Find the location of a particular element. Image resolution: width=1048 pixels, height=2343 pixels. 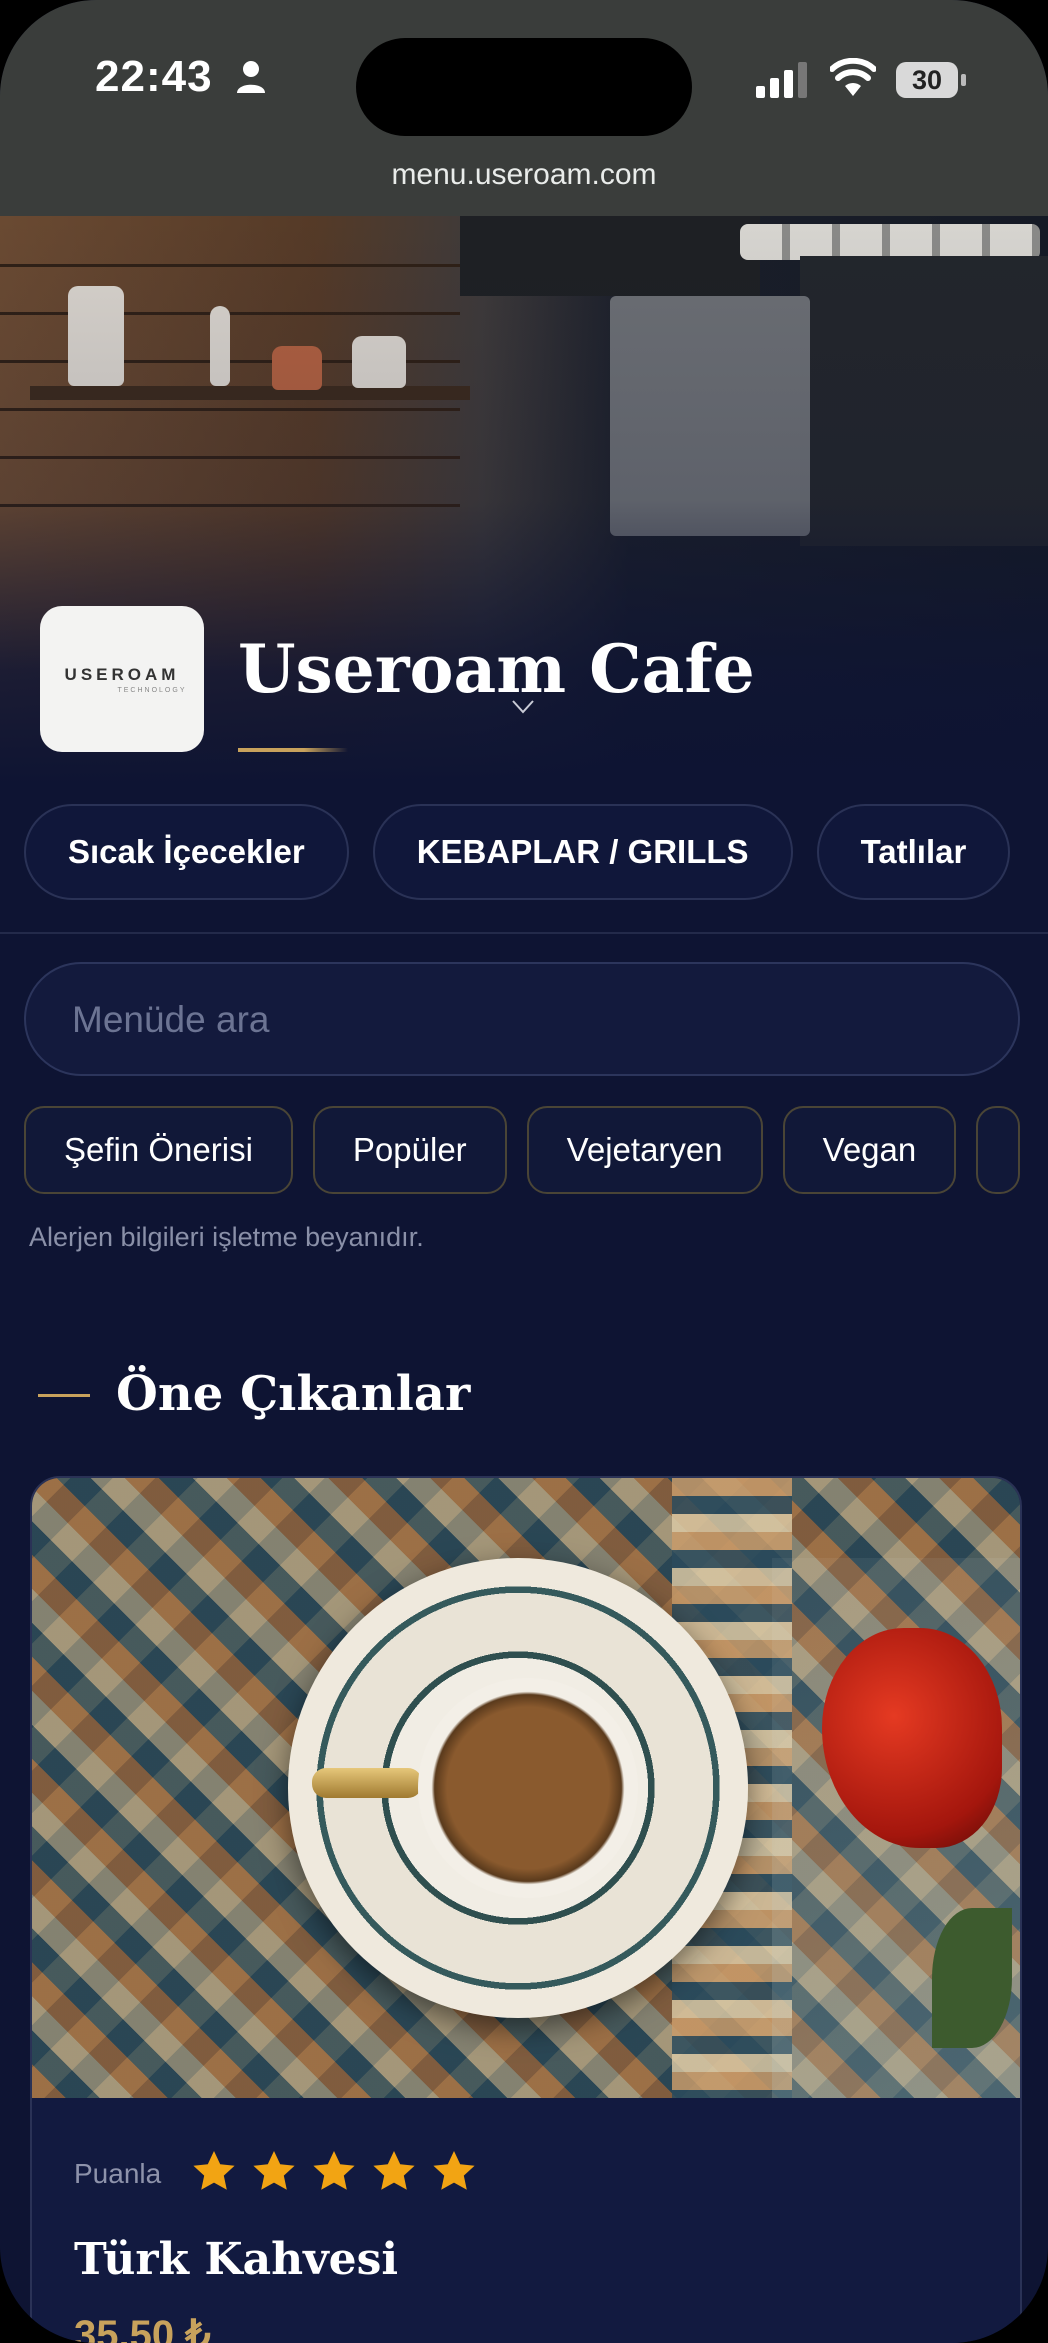

item-name: Türk Kahvesi is located at coordinates (236, 2259).